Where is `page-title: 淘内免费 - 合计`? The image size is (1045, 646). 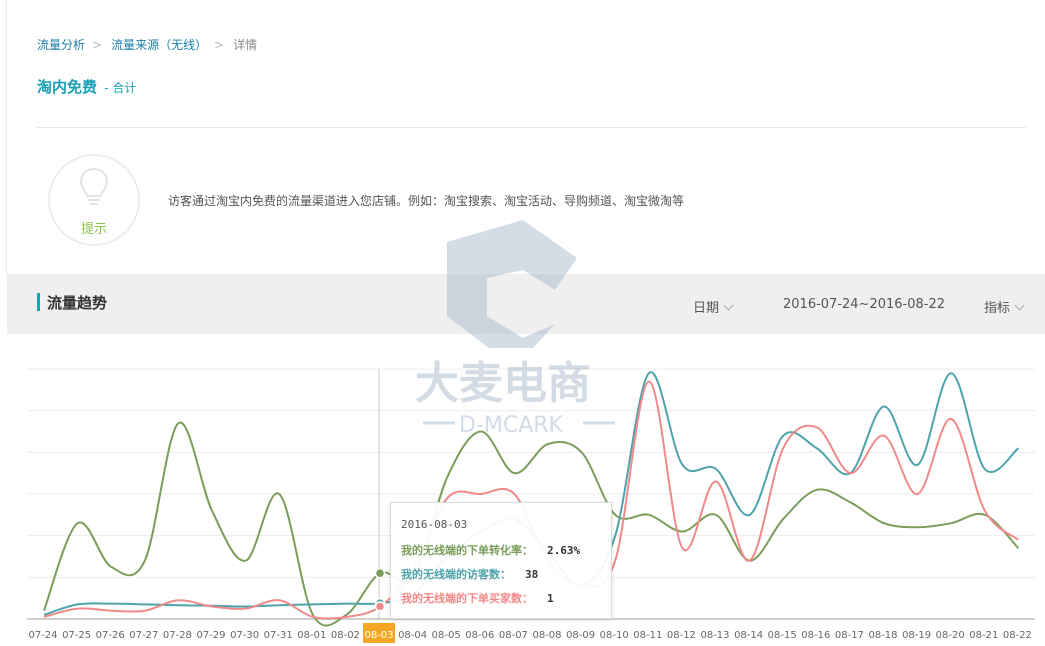
page-title: 淘内免费 - 合计 is located at coordinates (86, 86).